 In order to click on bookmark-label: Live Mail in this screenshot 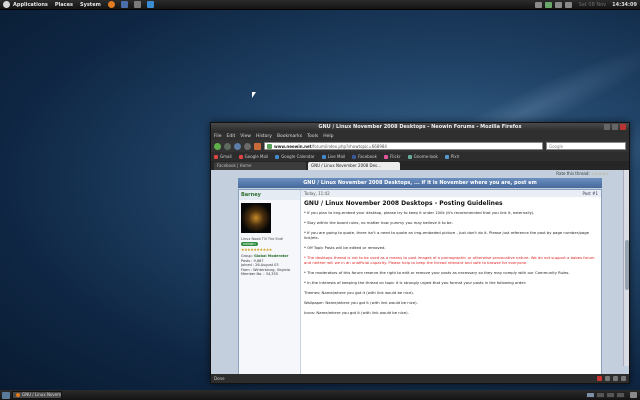, I will do `click(336, 156)`.